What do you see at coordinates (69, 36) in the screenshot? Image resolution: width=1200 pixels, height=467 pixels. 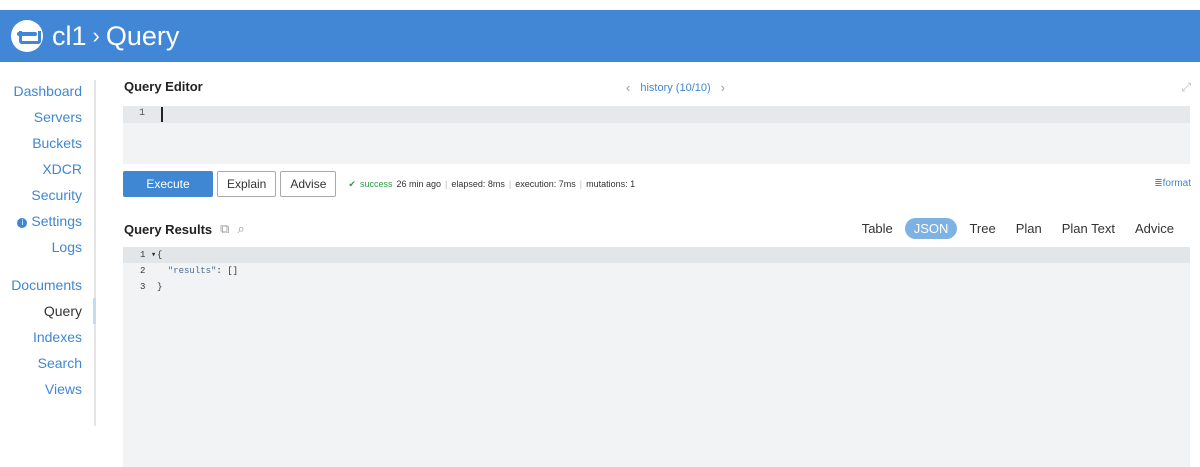 I see `breadcrumb-cluster: cl1` at bounding box center [69, 36].